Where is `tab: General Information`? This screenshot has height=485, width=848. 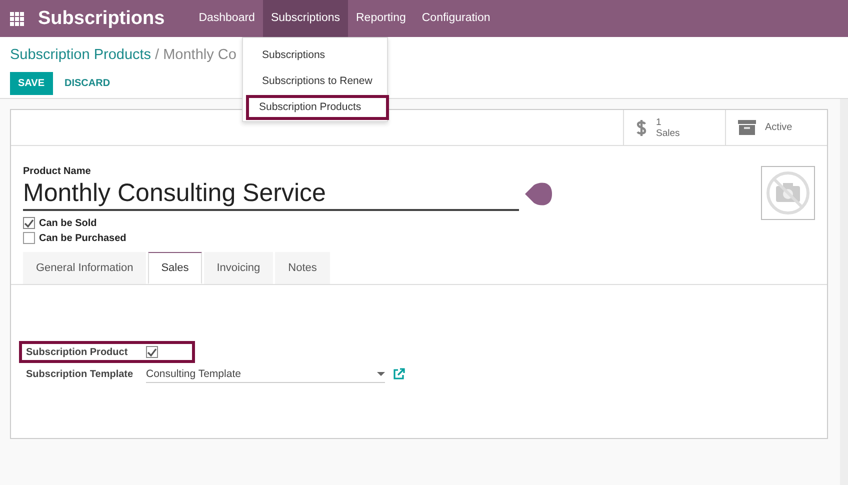 tab: General Information is located at coordinates (84, 268).